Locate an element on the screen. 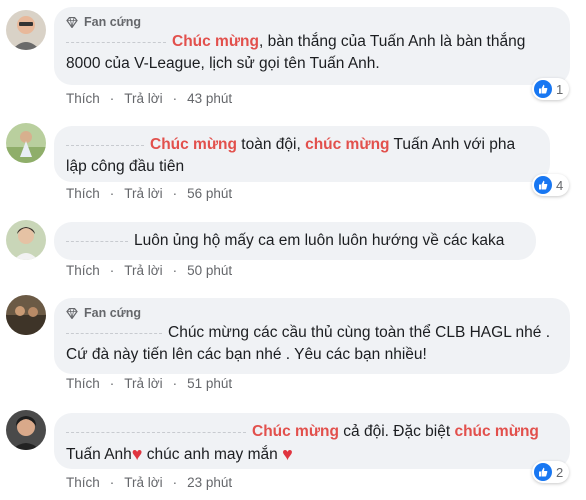 The width and height of the screenshot is (586, 500). timestamp: 50 phút is located at coordinates (209, 270).